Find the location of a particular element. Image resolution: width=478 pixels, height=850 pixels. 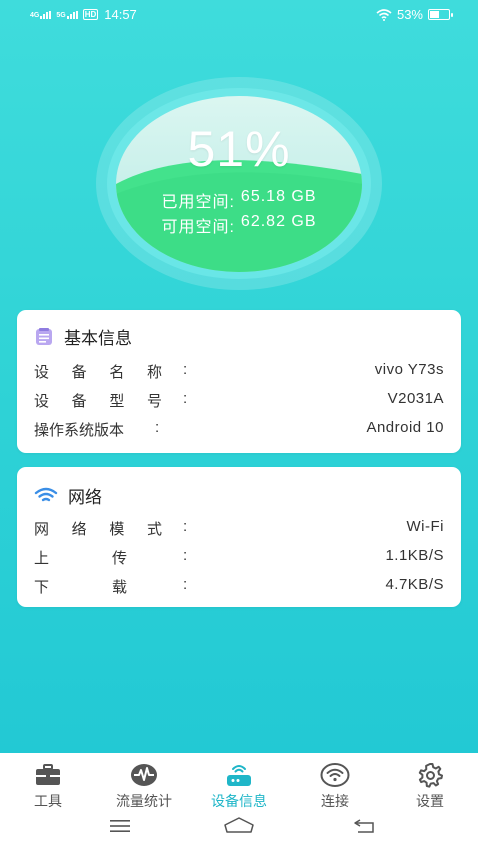

clock: 14:57 is located at coordinates (120, 14).